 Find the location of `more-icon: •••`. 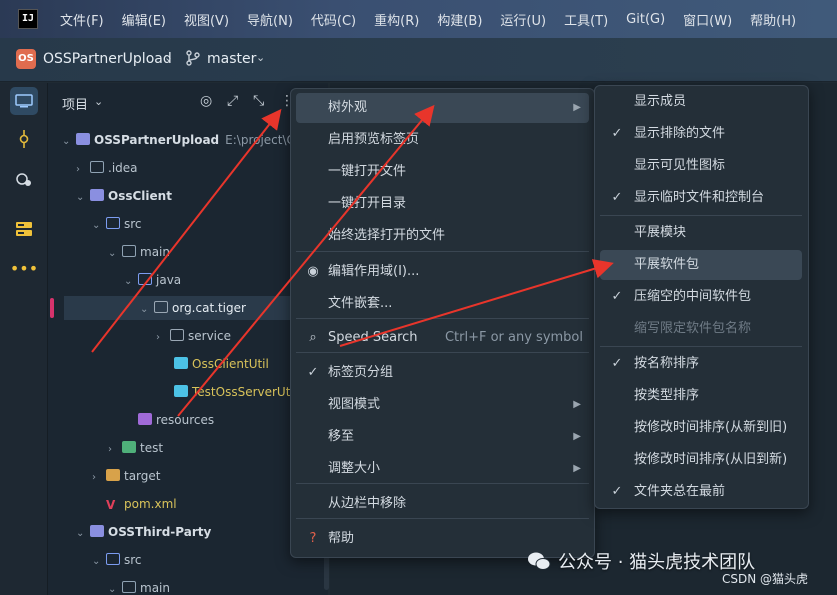

more-icon: ••• is located at coordinates (24, 269).